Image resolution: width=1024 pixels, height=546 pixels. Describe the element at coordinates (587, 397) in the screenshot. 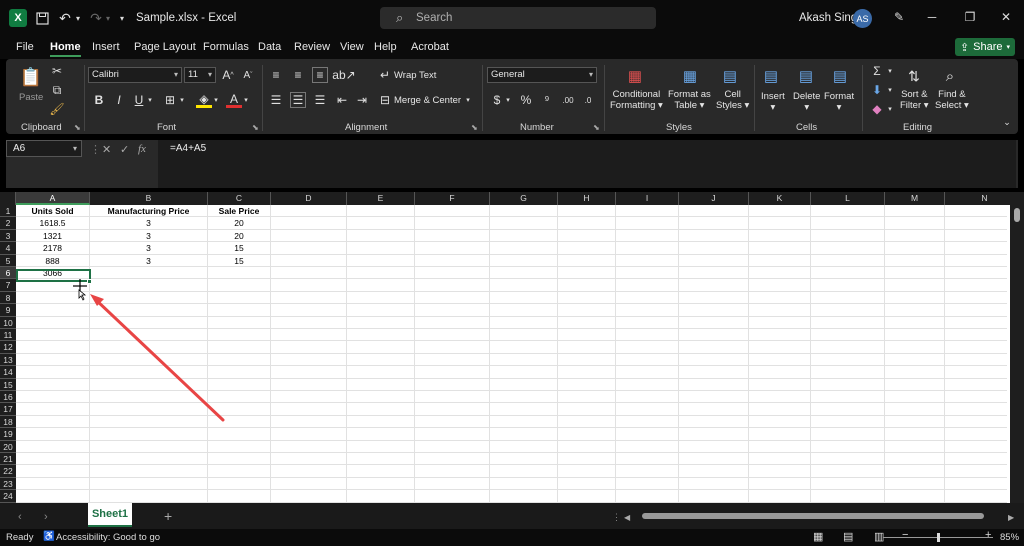

I see `cell-h16` at that location.